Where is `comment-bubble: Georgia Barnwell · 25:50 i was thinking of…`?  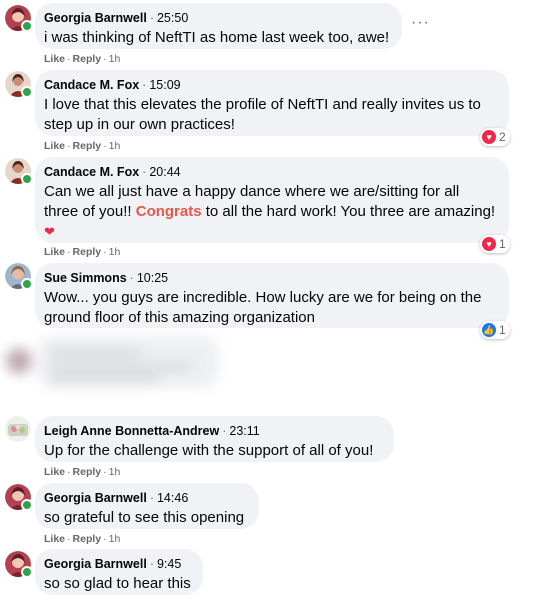
comment-bubble: Georgia Barnwell · 25:50 i was thinking of… is located at coordinates (218, 26).